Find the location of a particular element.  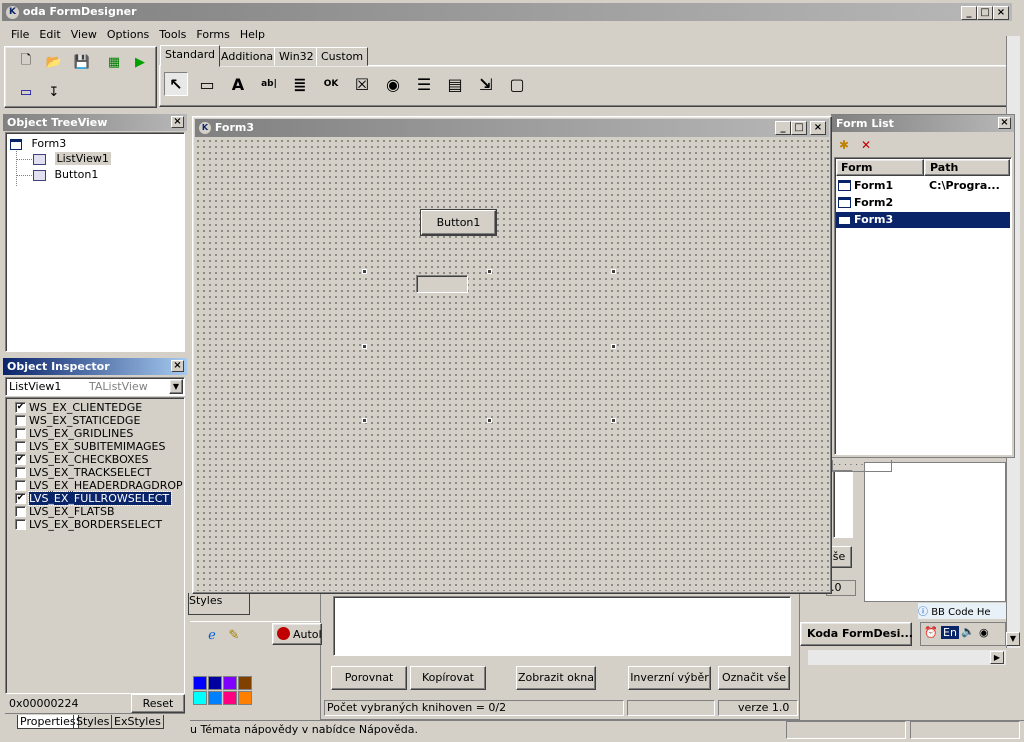

chevron-down-icon: ▼ is located at coordinates (176, 386).